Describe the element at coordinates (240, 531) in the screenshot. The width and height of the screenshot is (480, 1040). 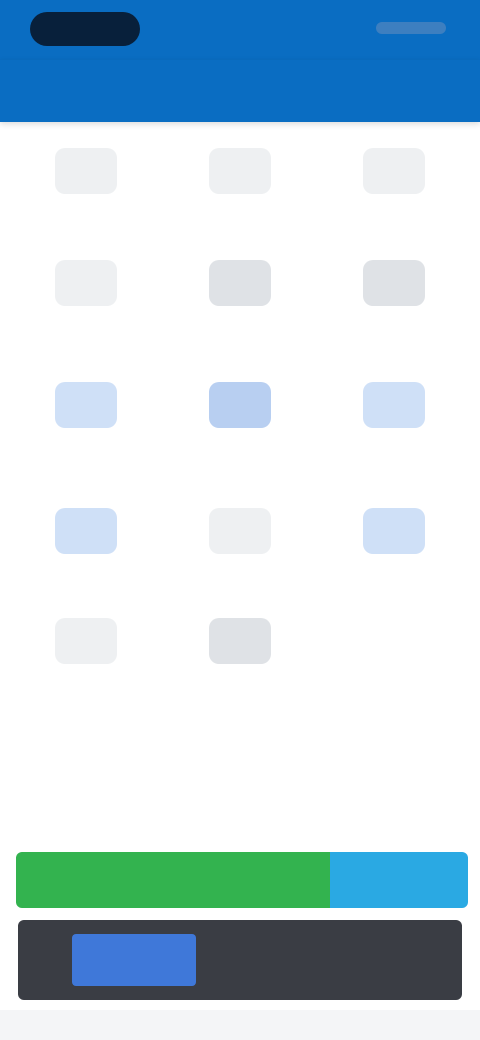
I see `user-icon` at that location.